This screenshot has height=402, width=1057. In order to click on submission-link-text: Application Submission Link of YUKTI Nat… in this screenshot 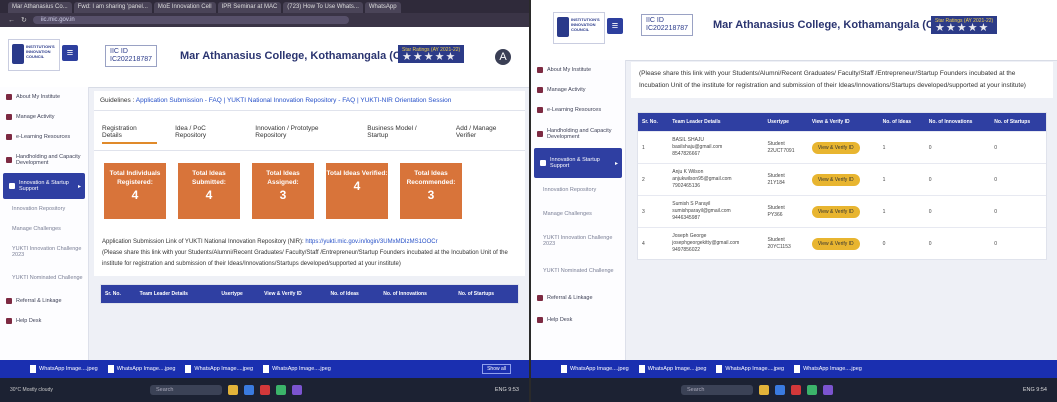, I will do `click(309, 253)`.